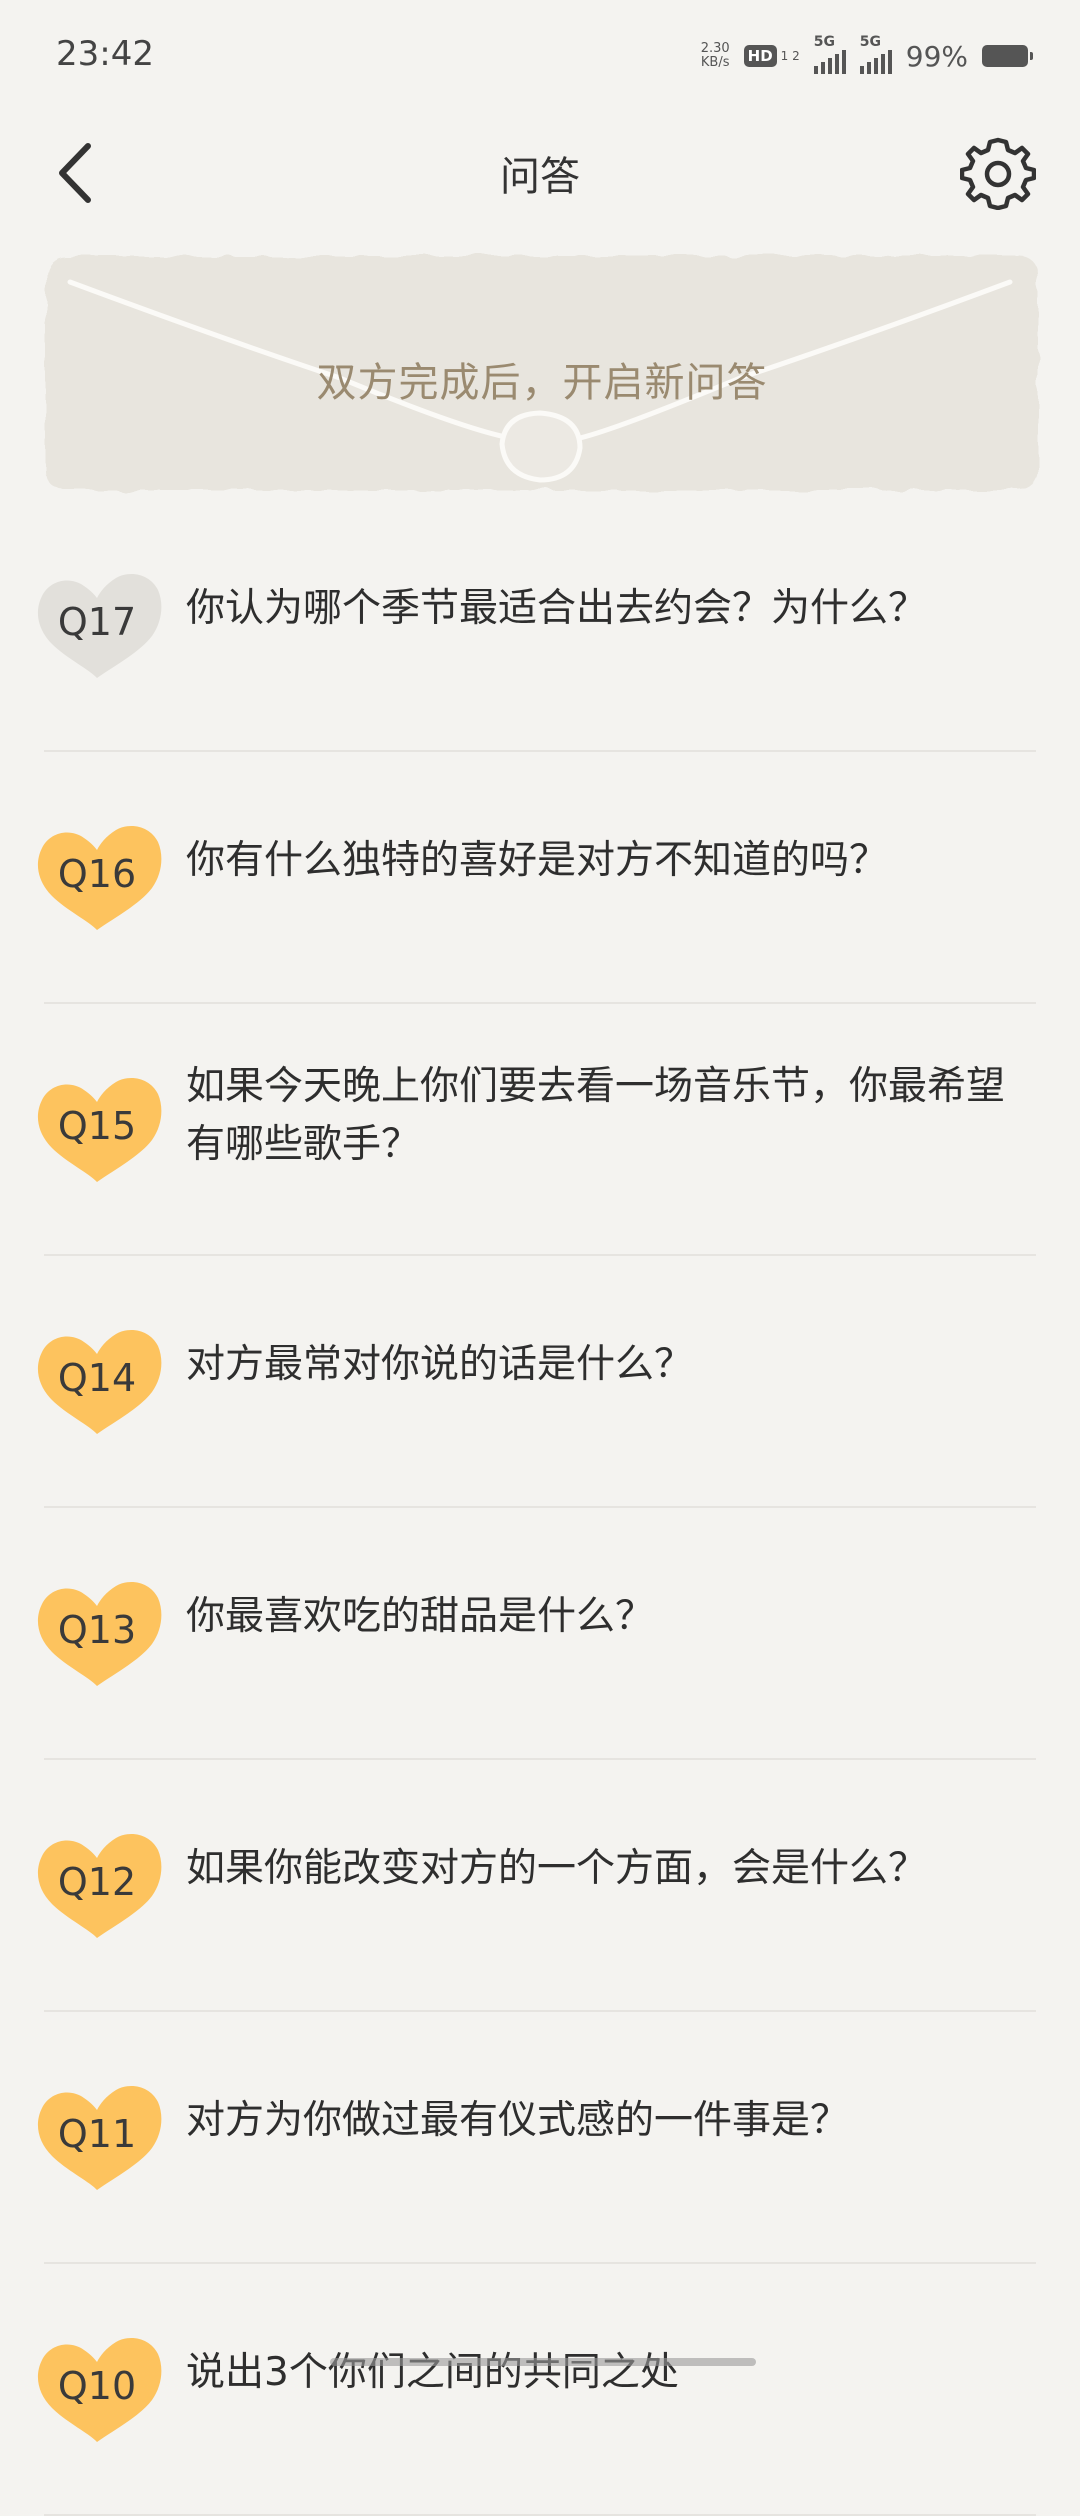 This screenshot has height=2516, width=1080. Describe the element at coordinates (97, 1882) in the screenshot. I see `question-number: Q12` at that location.